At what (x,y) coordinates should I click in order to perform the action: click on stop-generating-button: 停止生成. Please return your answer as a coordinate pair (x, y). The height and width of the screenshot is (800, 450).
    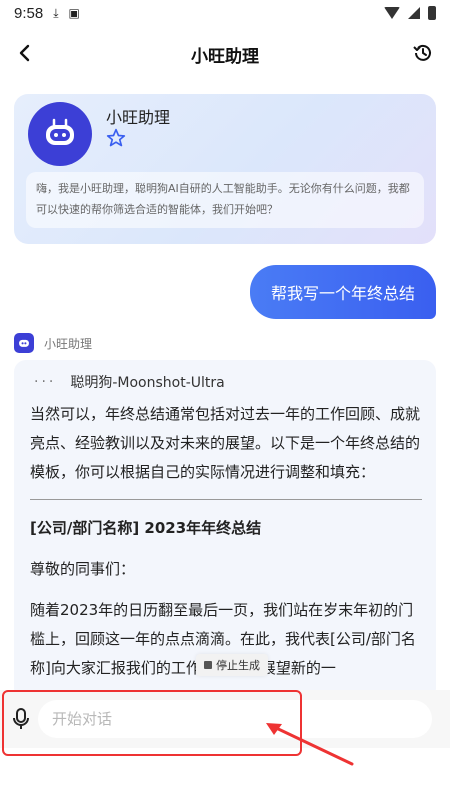
    Looking at the image, I should click on (232, 665).